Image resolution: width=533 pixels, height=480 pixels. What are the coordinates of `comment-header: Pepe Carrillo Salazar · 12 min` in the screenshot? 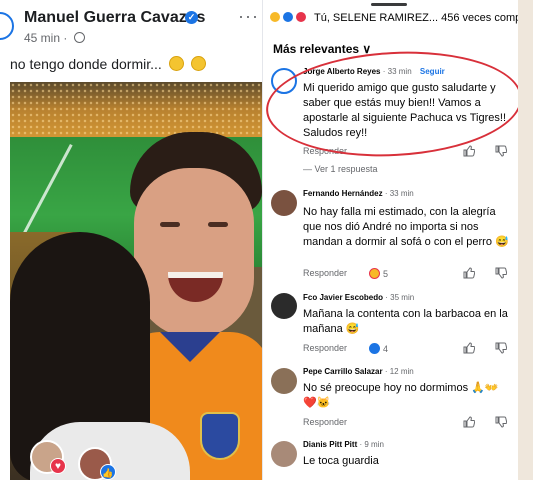 It's located at (358, 371).